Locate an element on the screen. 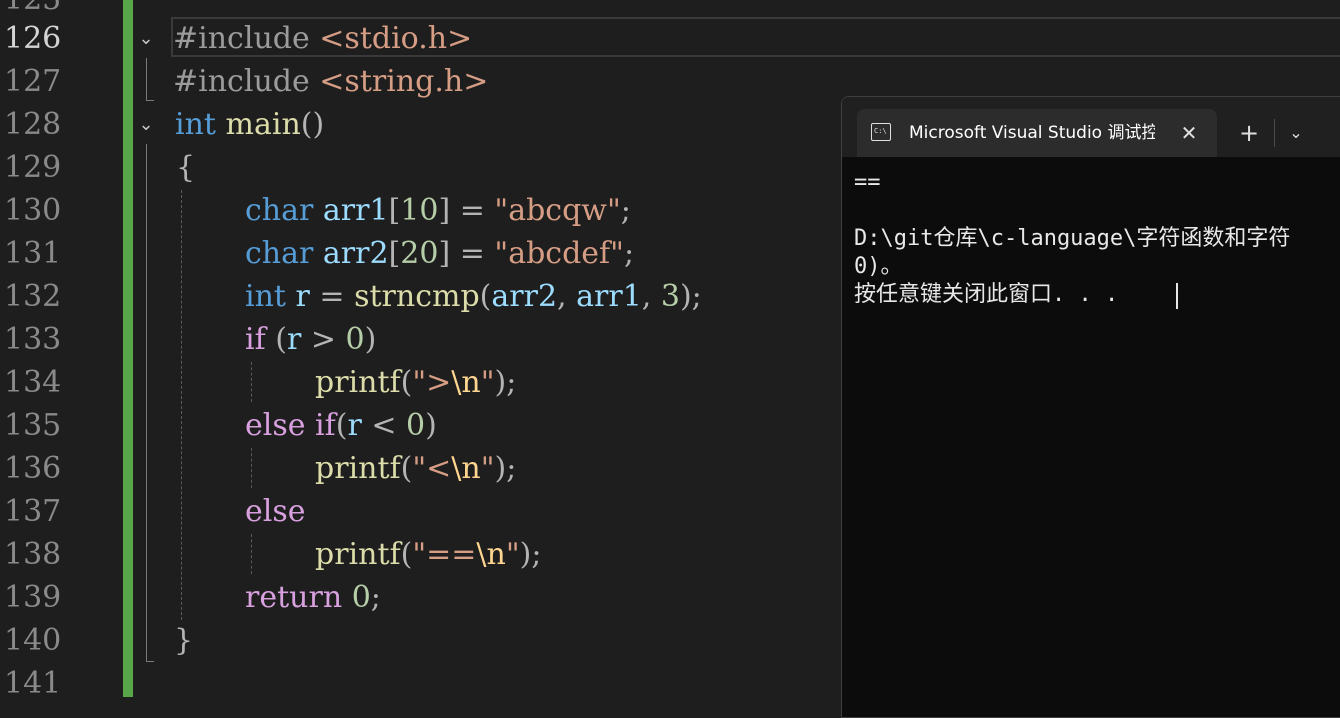 This screenshot has height=718, width=1340. console-output-line: D:\git仓库\c-language\字符函数和字符 is located at coordinates (1072, 238).